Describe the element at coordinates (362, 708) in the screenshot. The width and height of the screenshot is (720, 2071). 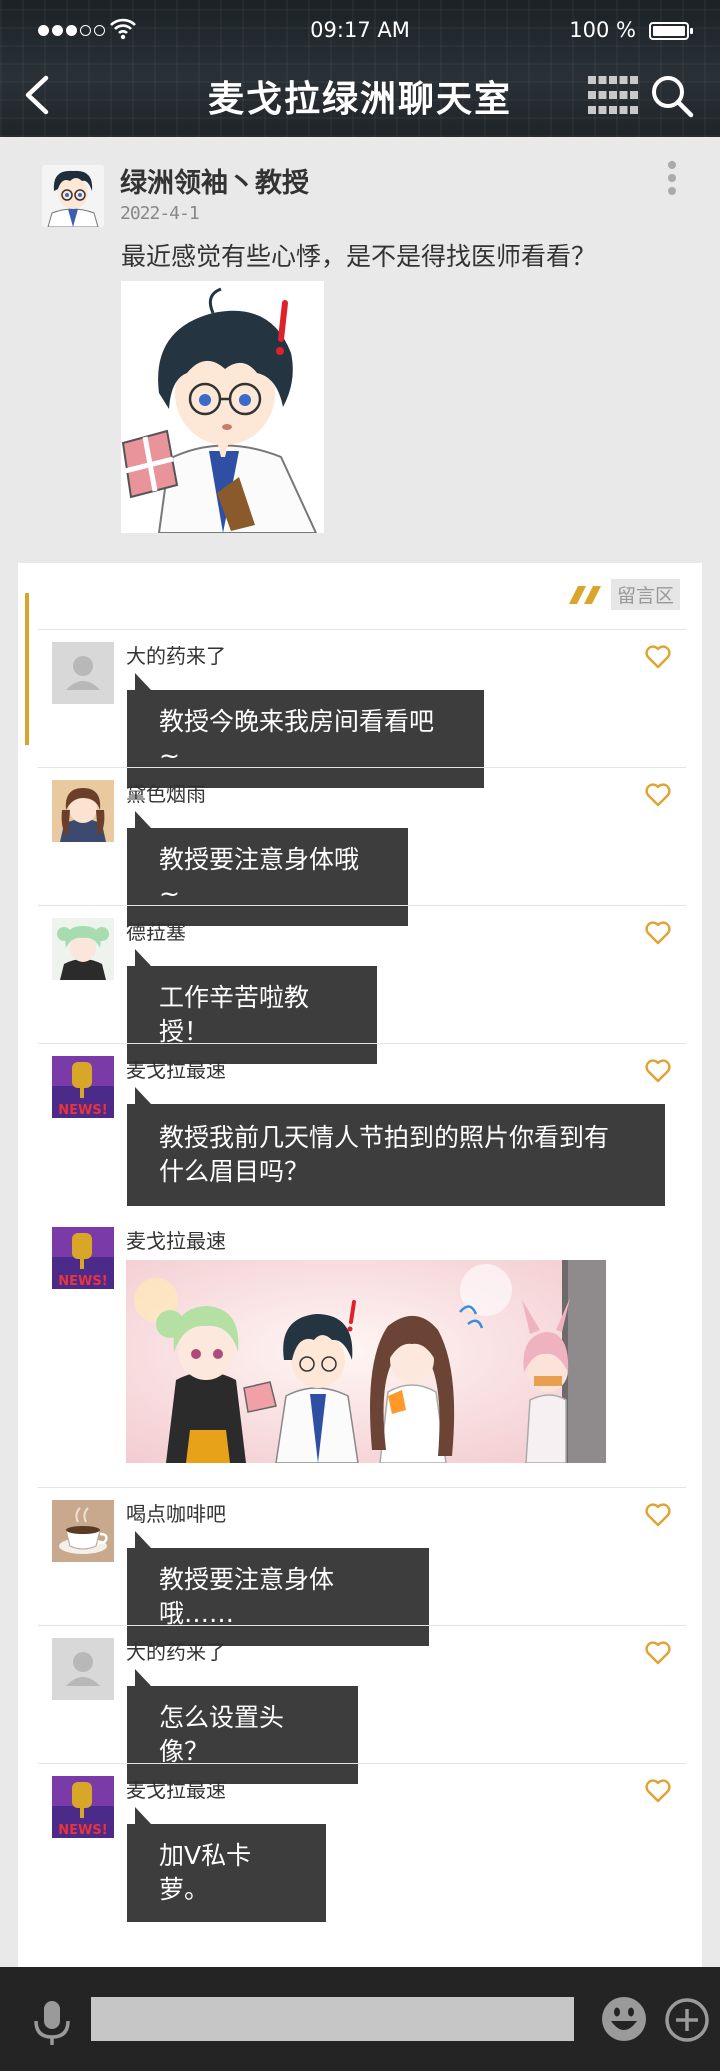
I see `comment-item: 大的药来了 教授今晚来我房间看看吧~` at that location.